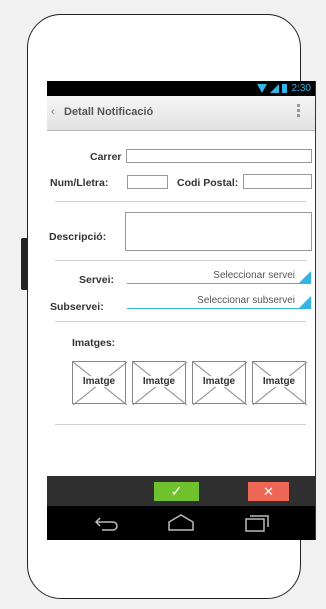  Describe the element at coordinates (107, 523) in the screenshot. I see `nav-back-icon` at that location.